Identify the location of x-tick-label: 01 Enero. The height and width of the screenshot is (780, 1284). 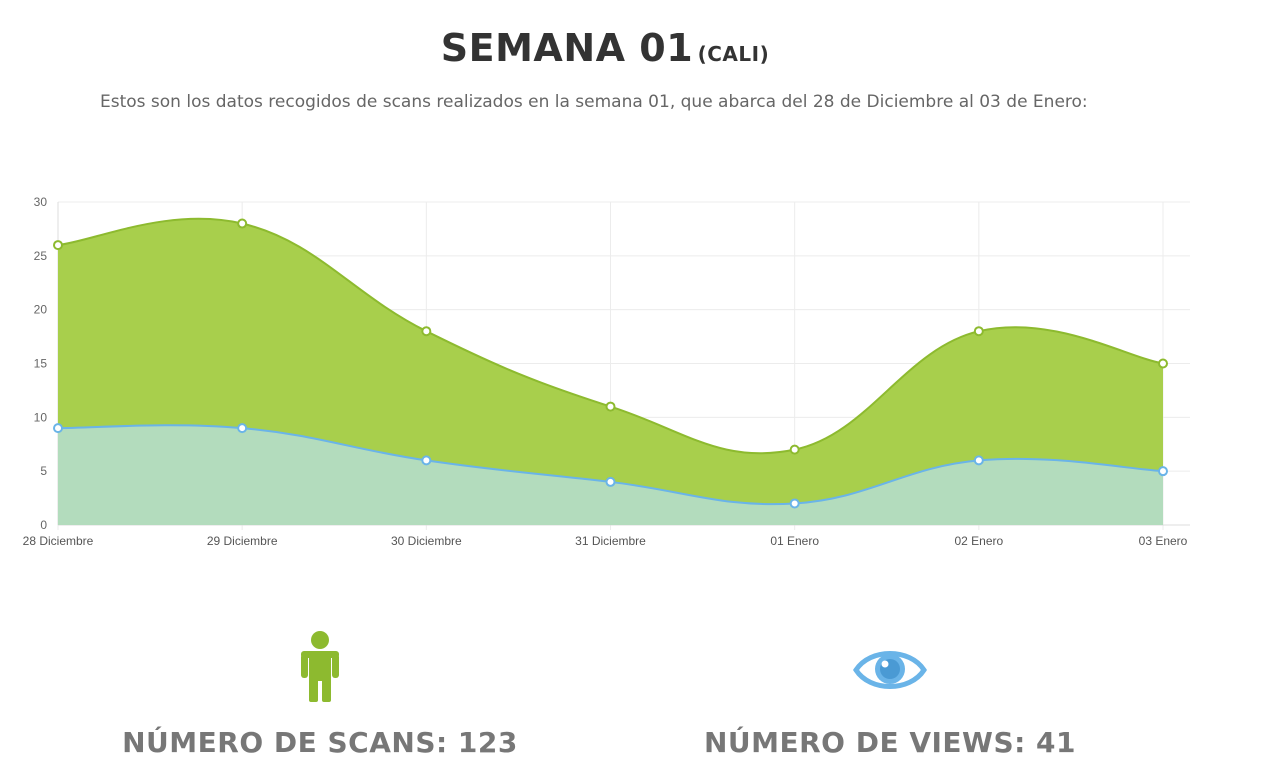
(794, 541).